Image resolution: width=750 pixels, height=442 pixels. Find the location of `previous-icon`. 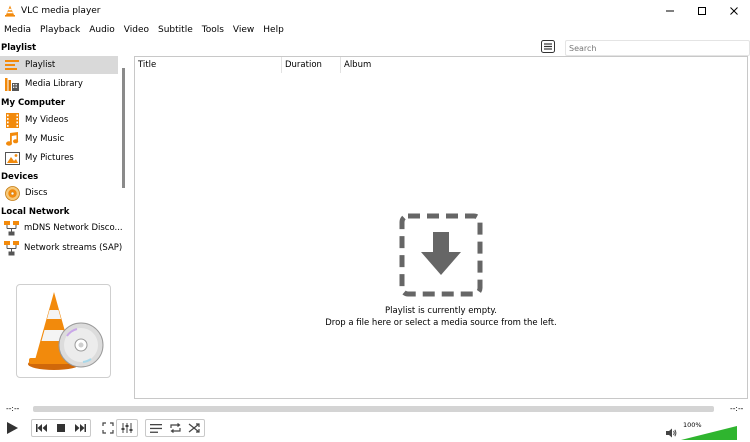

previous-icon is located at coordinates (41, 428).